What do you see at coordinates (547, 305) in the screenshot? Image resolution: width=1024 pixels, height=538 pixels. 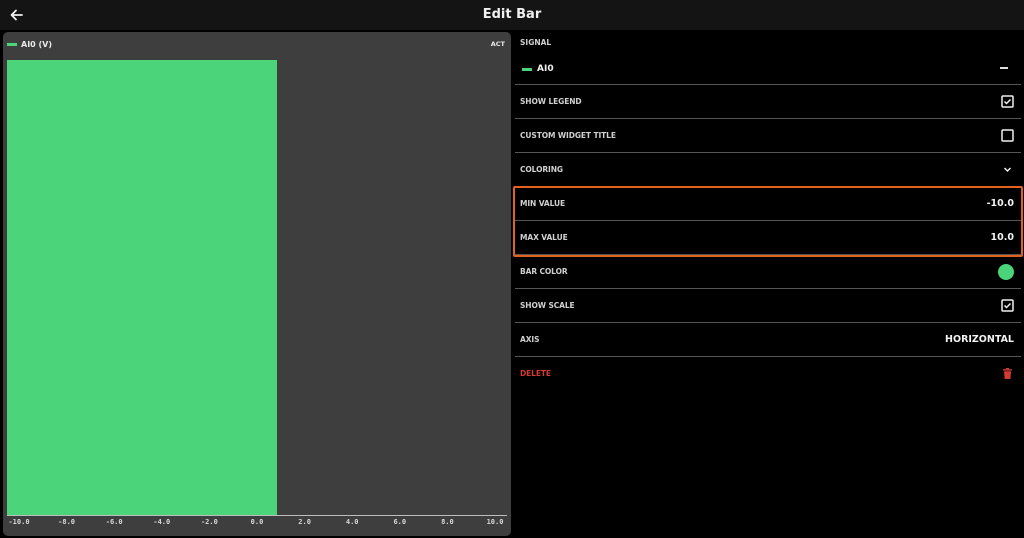 I see `show-scale-label: SHOW SCALE` at bounding box center [547, 305].